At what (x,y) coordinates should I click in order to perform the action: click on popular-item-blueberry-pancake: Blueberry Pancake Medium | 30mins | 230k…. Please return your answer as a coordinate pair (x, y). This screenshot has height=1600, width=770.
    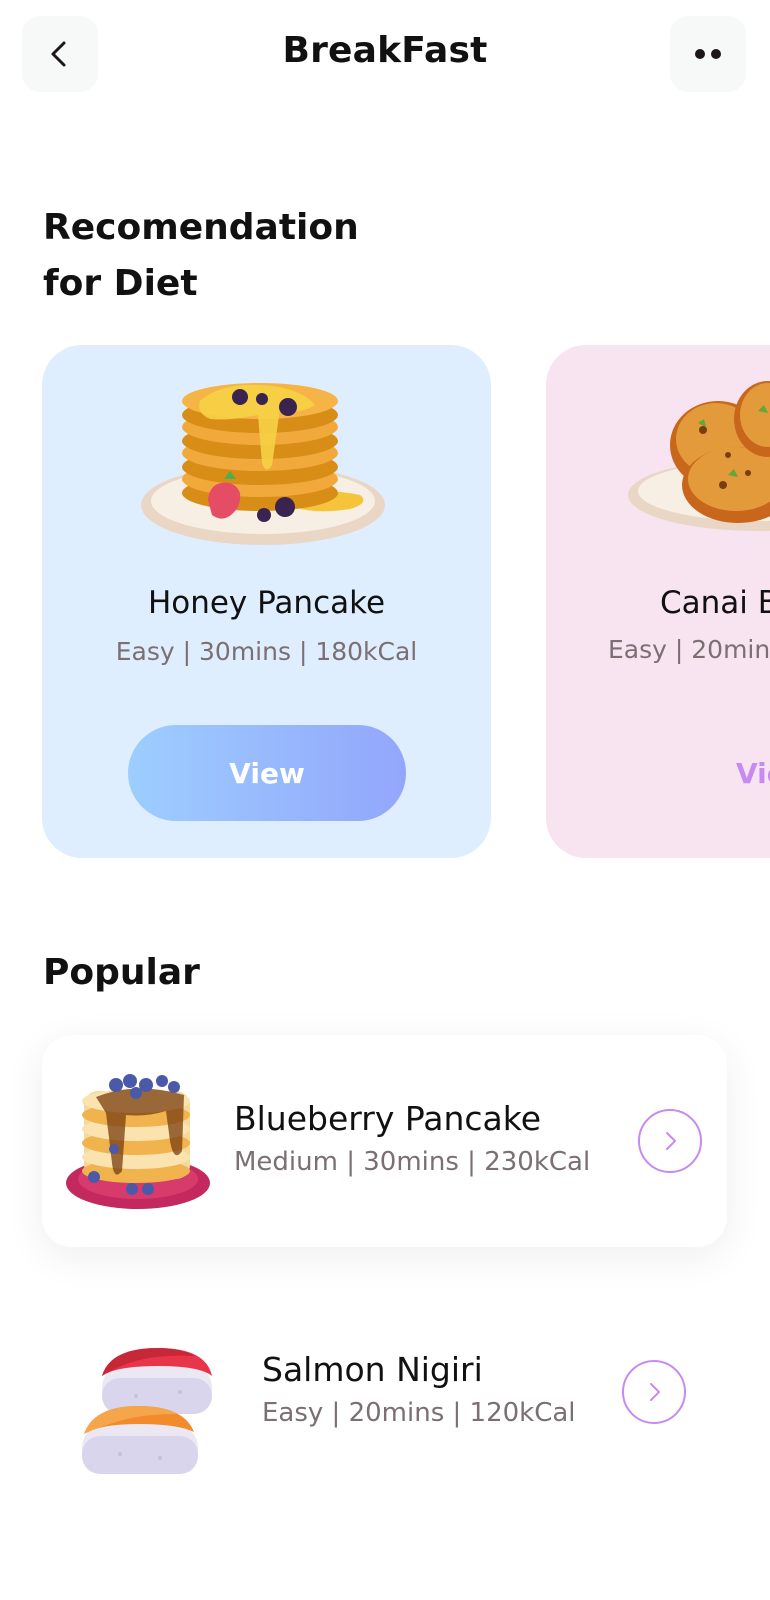
    Looking at the image, I should click on (384, 1141).